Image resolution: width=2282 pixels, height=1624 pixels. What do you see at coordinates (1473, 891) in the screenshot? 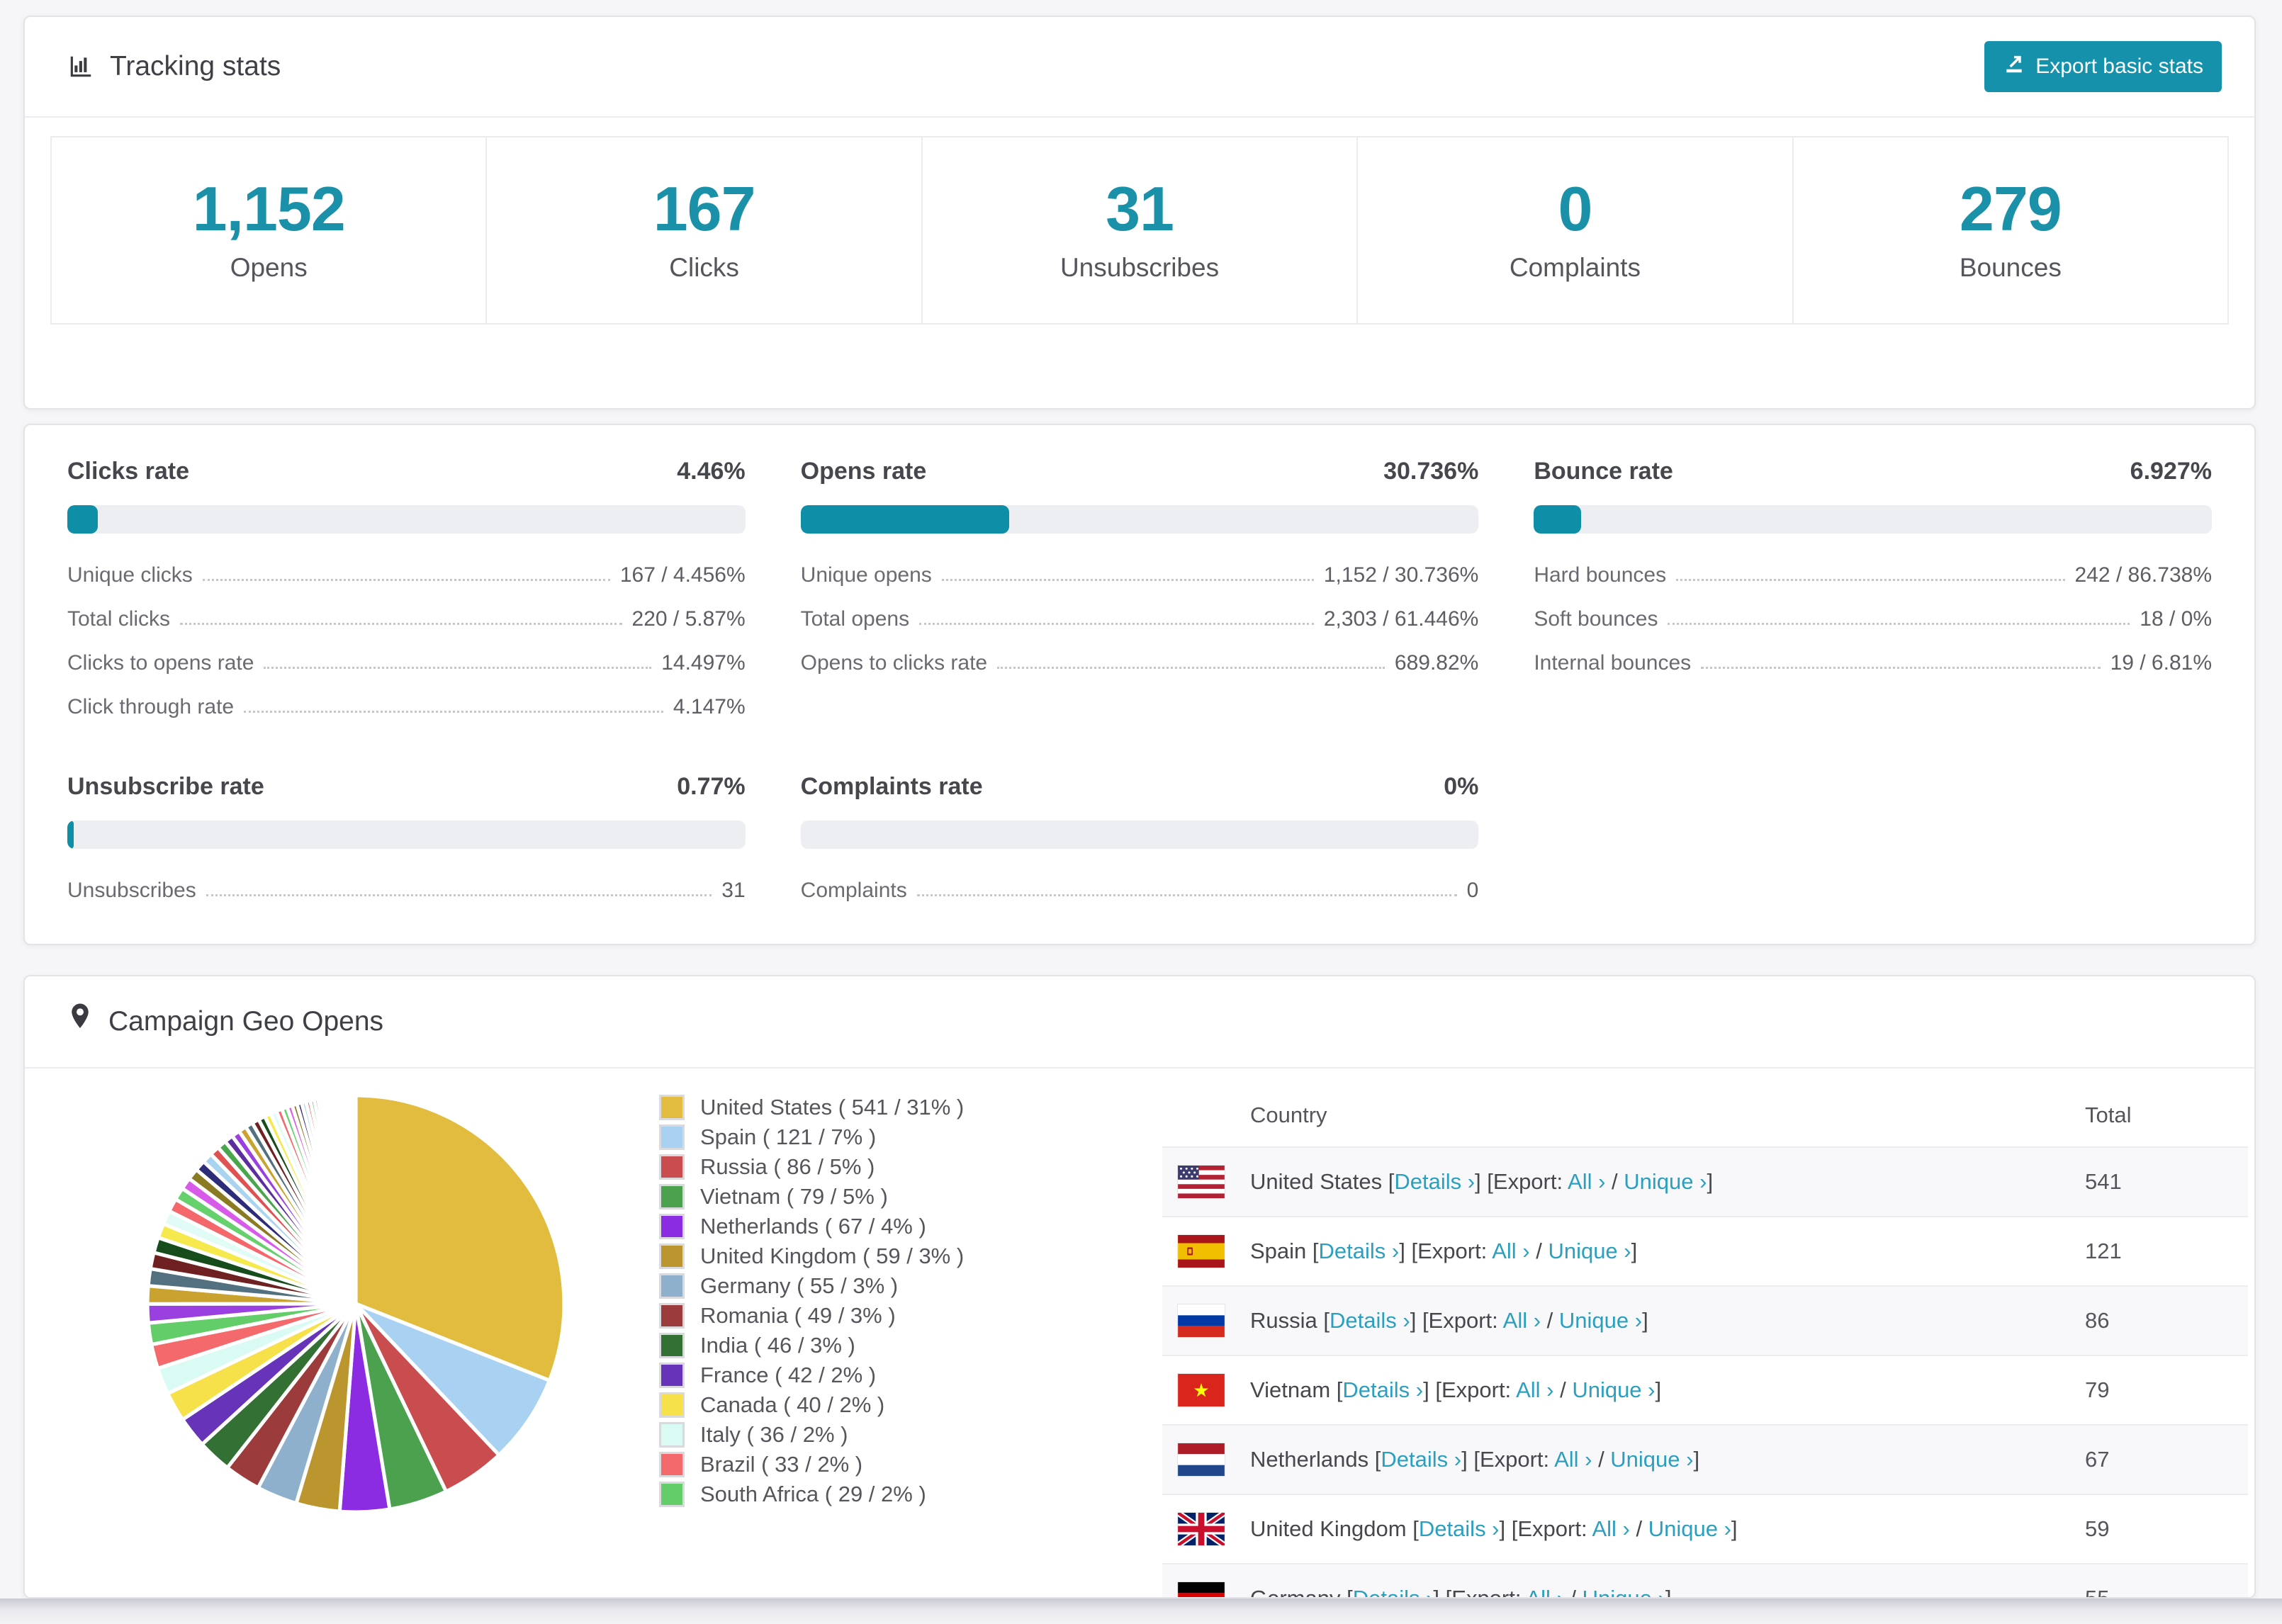
I see `rate-detail-value: 0` at bounding box center [1473, 891].